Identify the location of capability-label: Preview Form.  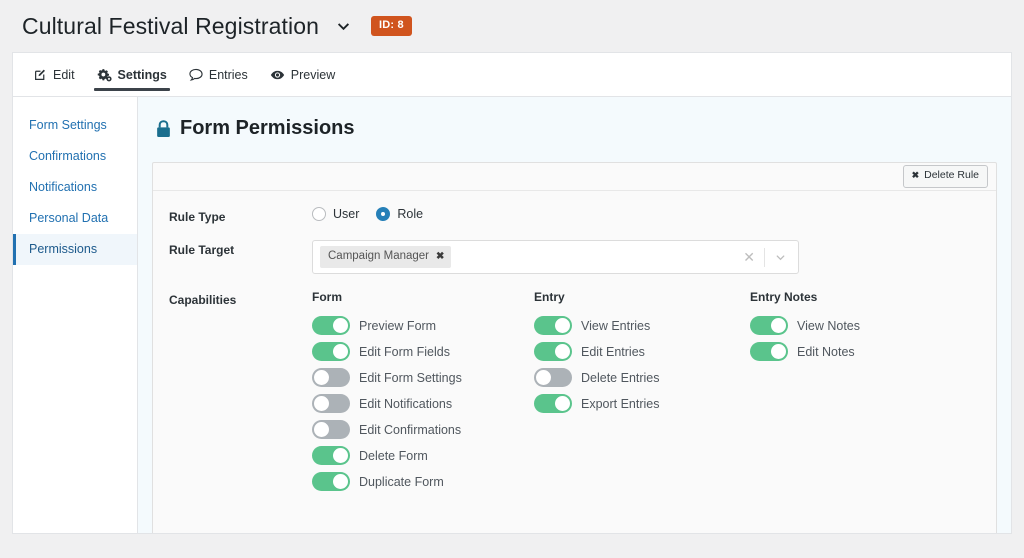
(398, 325).